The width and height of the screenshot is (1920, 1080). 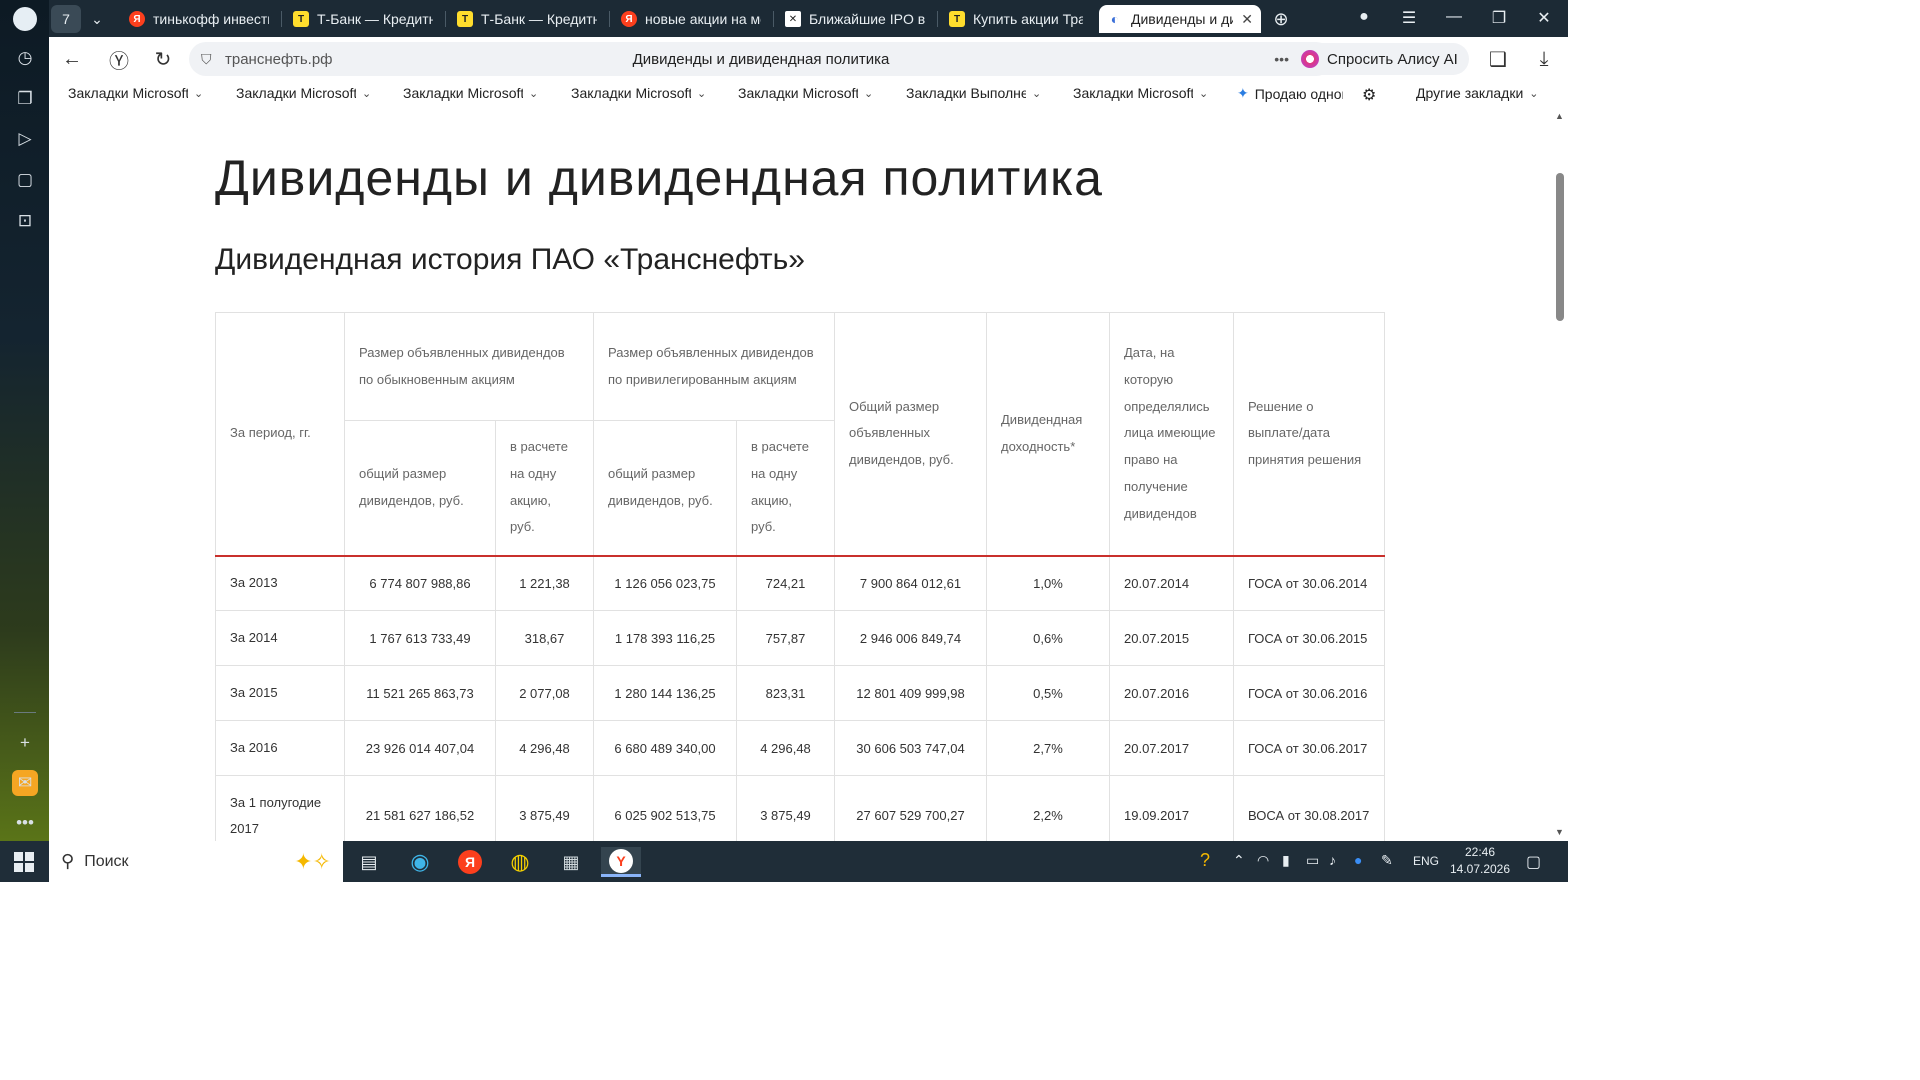 I want to click on cell-period: За 1 полугодие 2017, so click(x=280, y=808).